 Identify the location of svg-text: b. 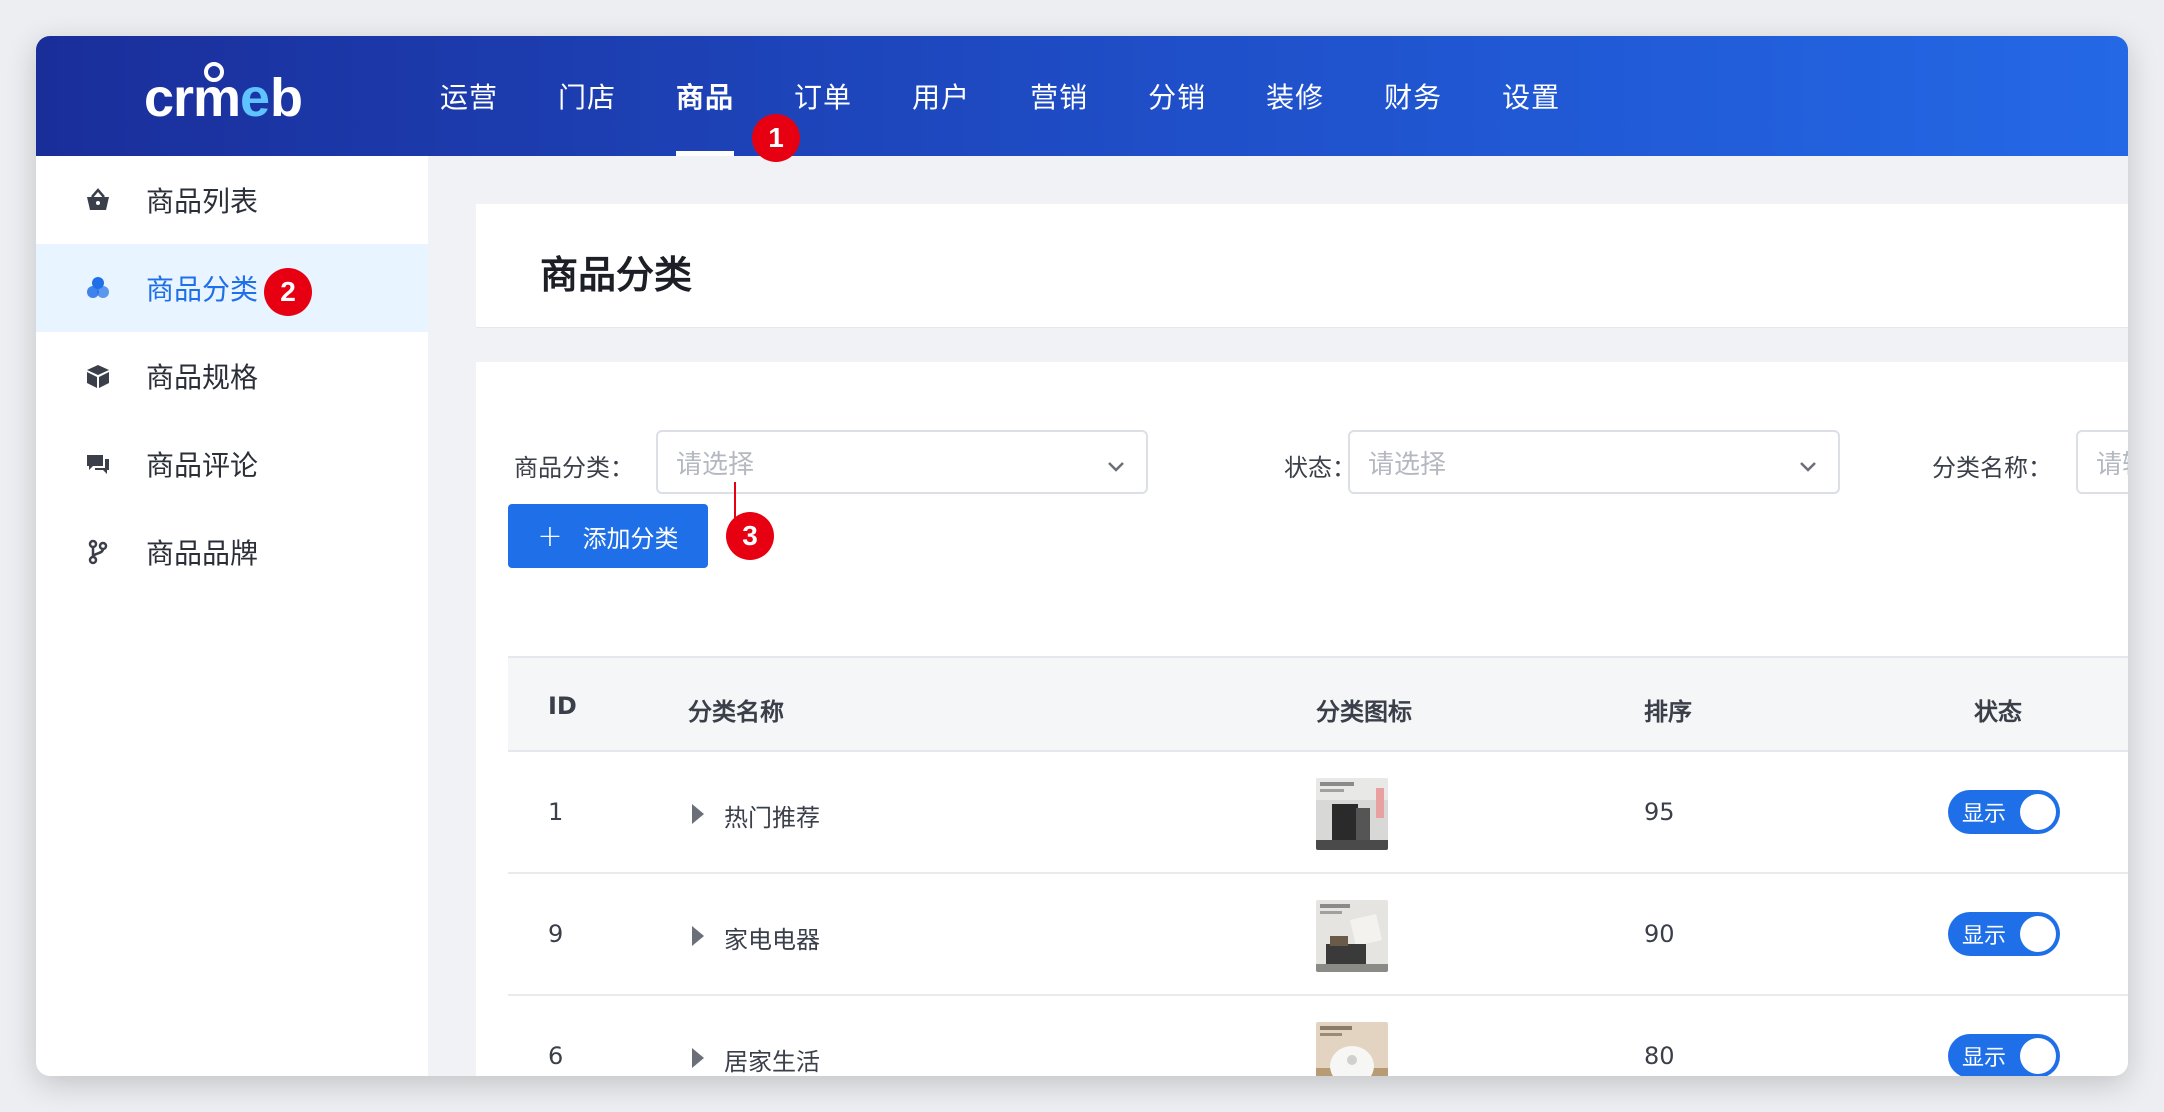
(286, 98).